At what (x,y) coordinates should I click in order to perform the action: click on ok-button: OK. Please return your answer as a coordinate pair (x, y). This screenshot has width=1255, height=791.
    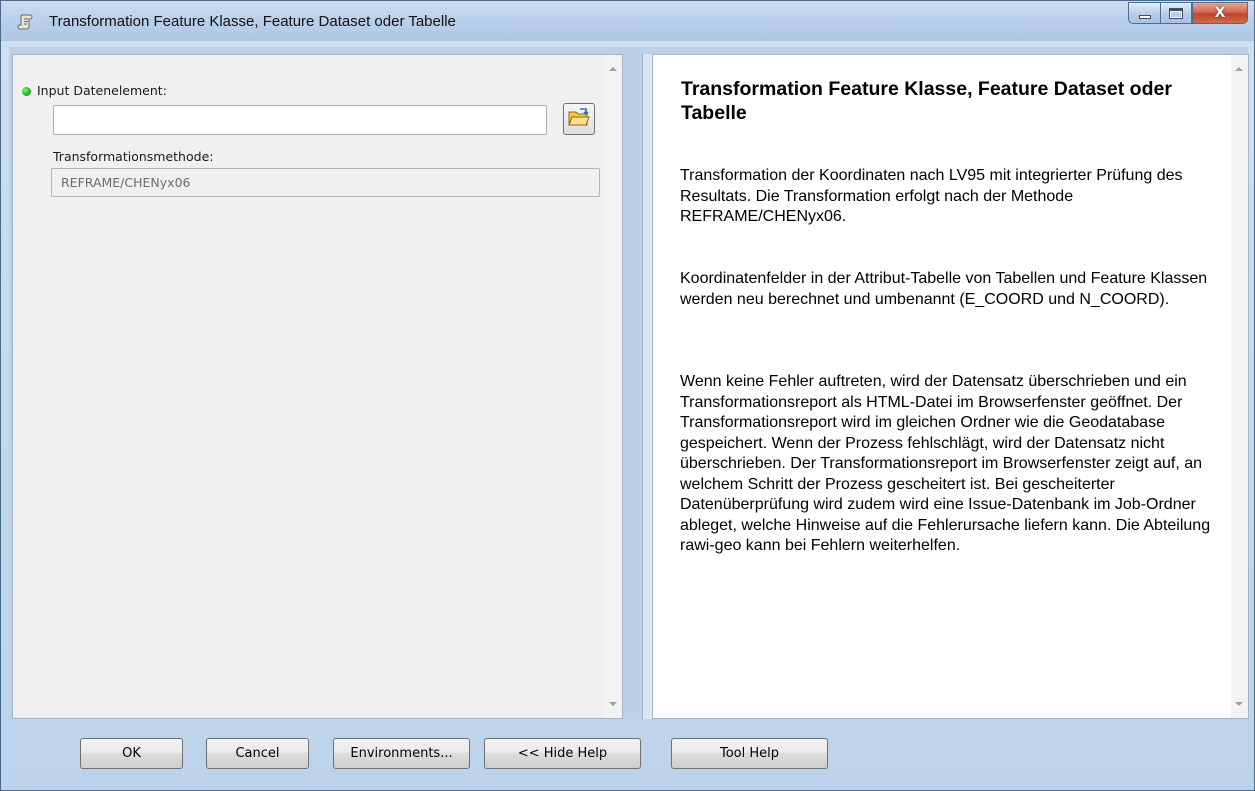
    Looking at the image, I should click on (131, 753).